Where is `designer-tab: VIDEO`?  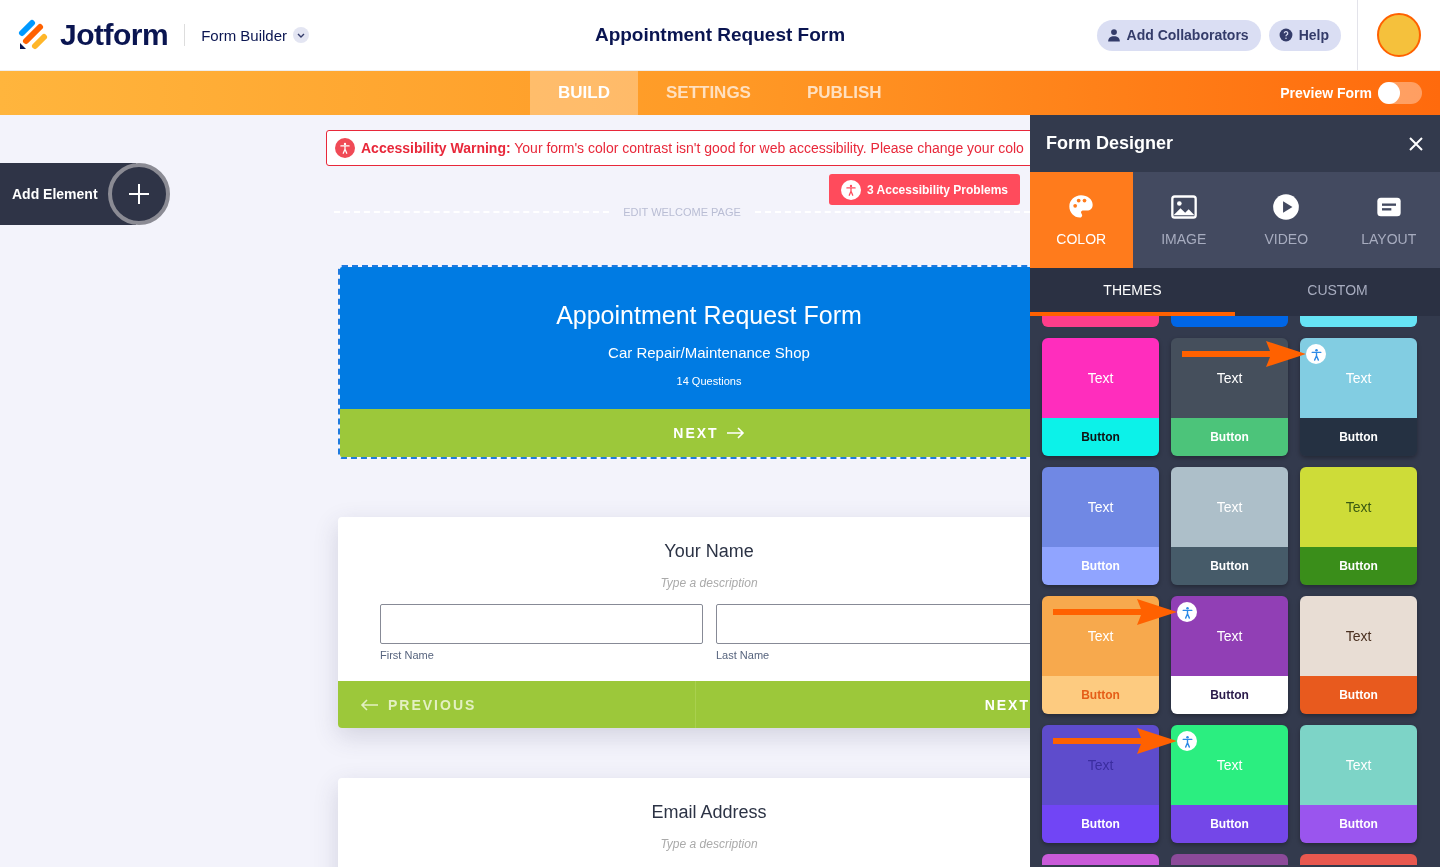
designer-tab: VIDEO is located at coordinates (1286, 220).